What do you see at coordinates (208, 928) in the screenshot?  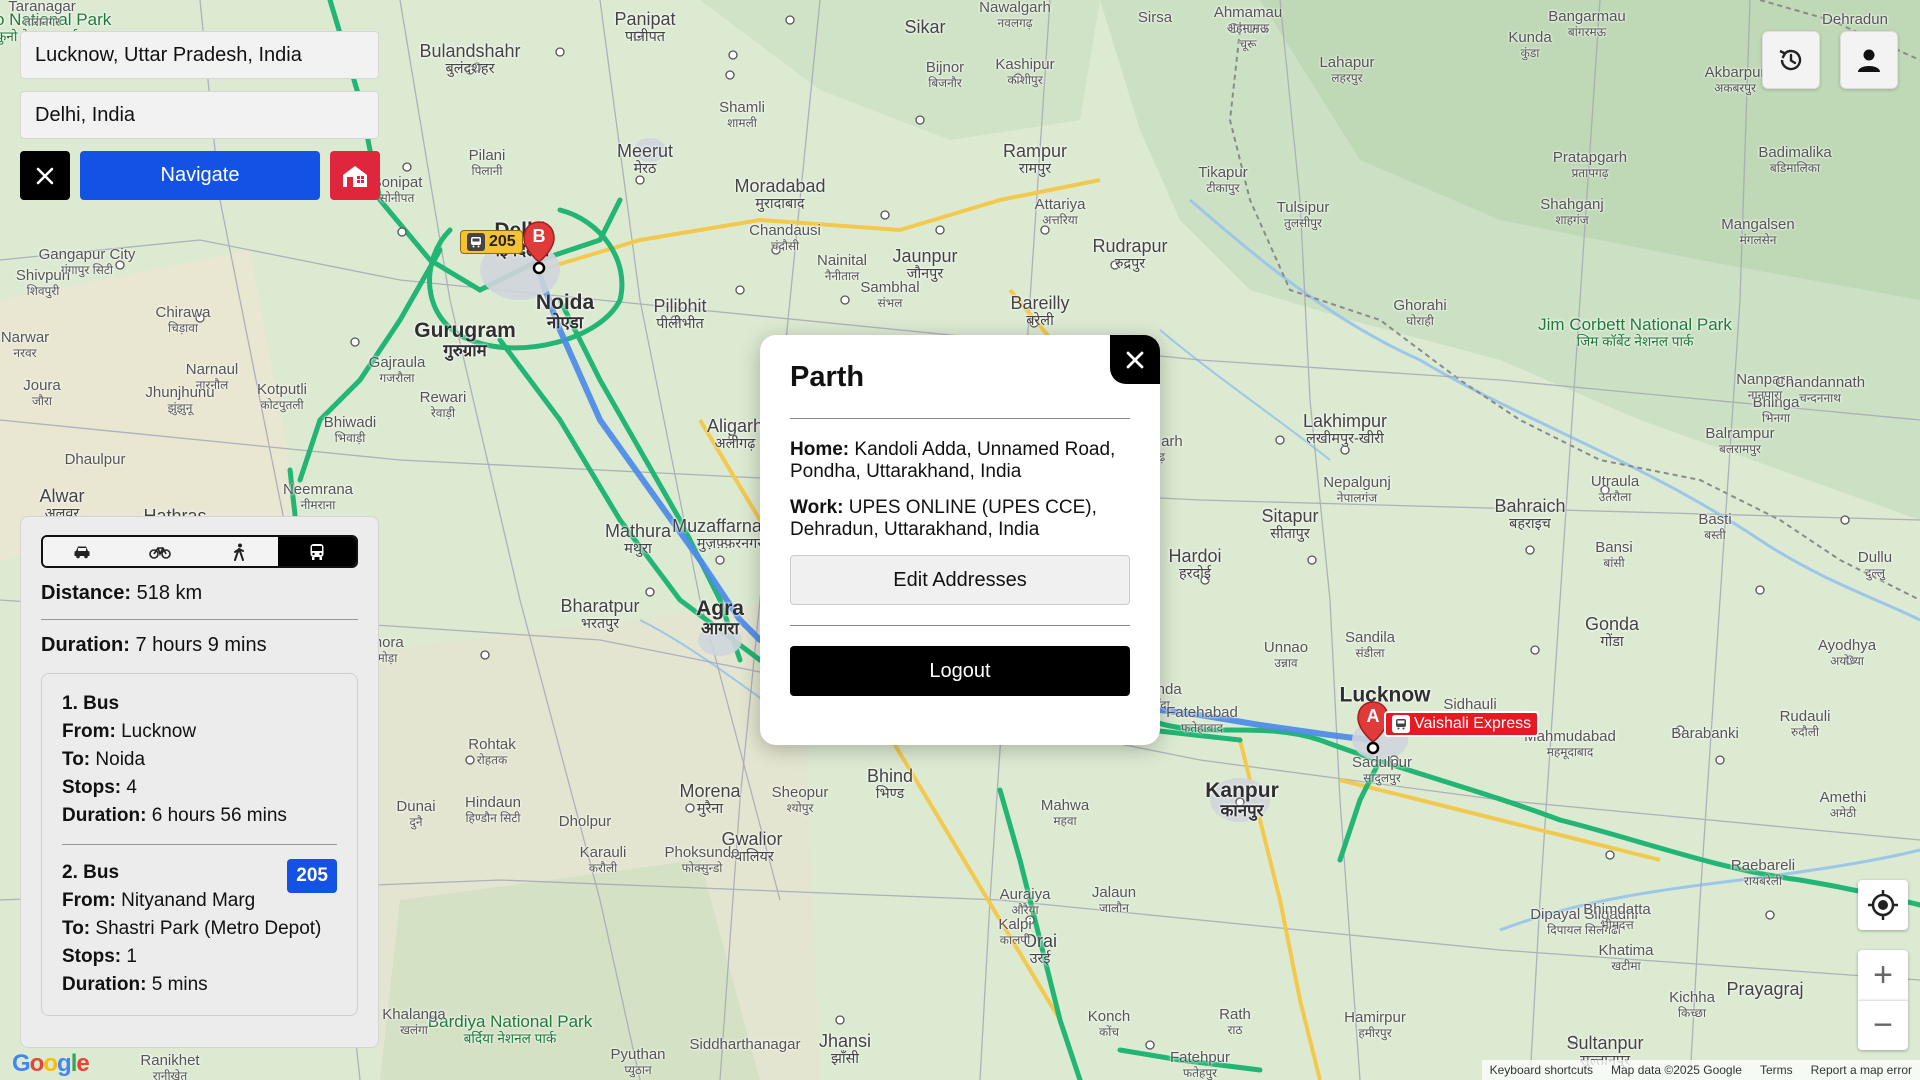 I see `step-to-value: Shastri Park (Metro Depot)` at bounding box center [208, 928].